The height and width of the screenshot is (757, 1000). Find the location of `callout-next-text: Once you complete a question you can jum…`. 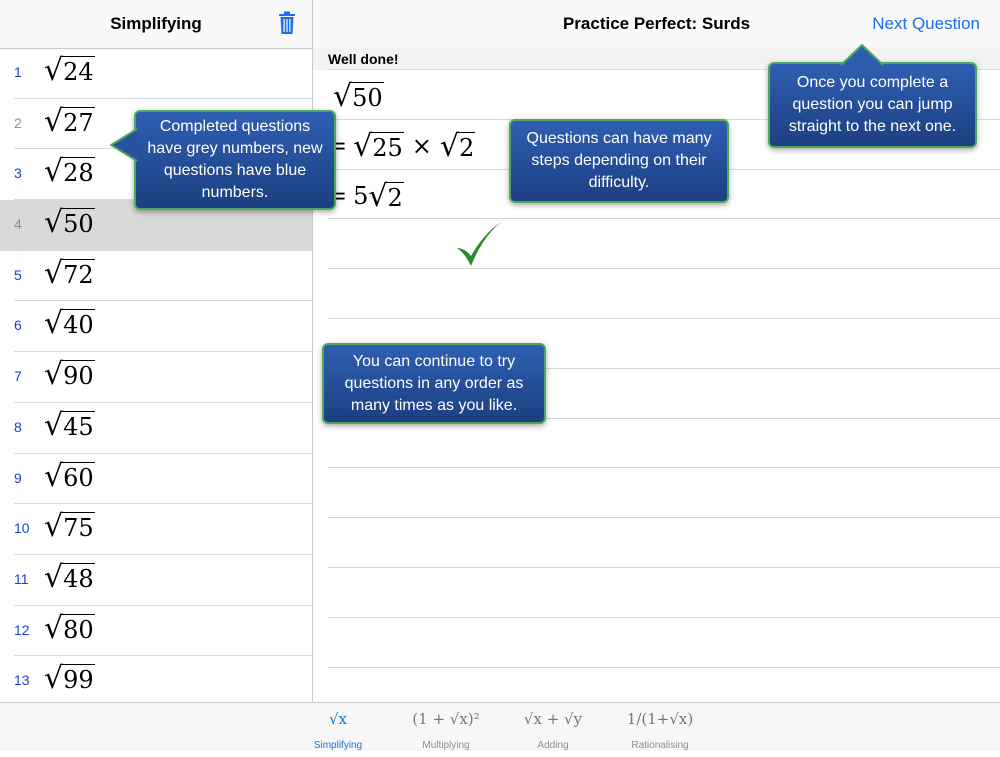

callout-next-text: Once you complete a question you can jum… is located at coordinates (872, 104).